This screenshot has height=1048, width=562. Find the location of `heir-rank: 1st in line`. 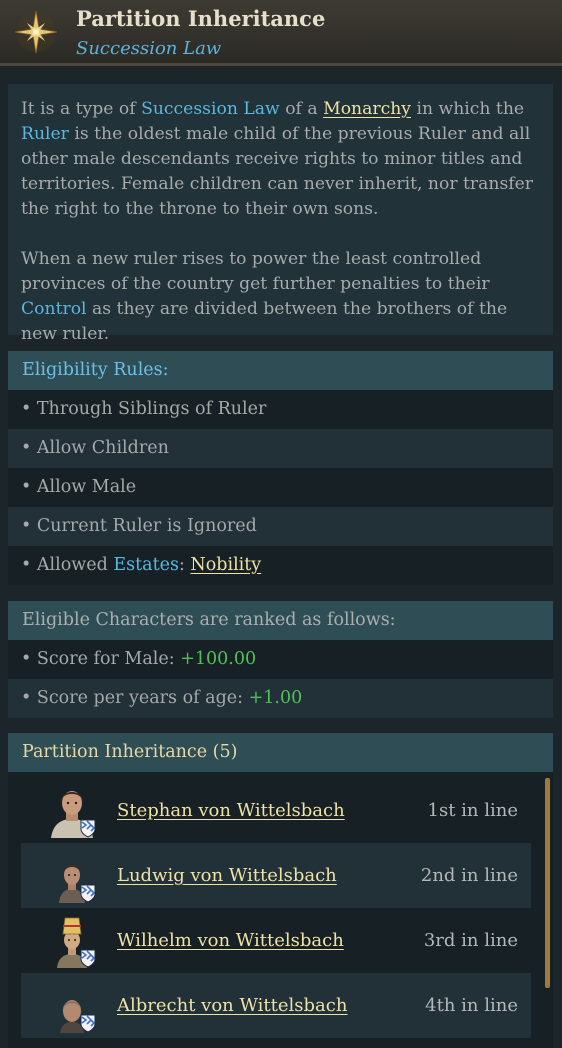

heir-rank: 1st in line is located at coordinates (472, 810).